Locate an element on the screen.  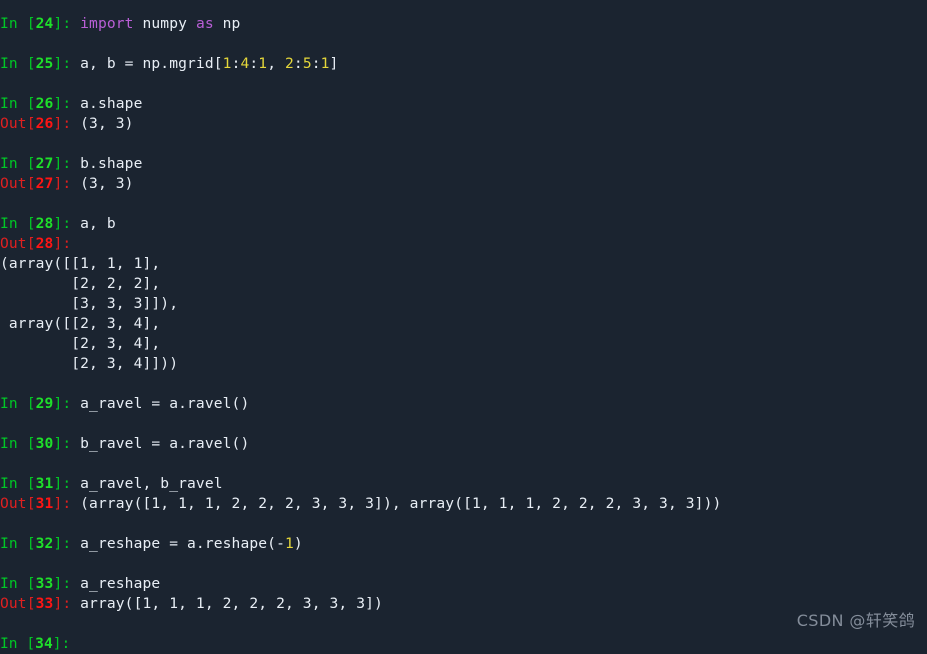
token-code: a_reshape is located at coordinates (120, 583).